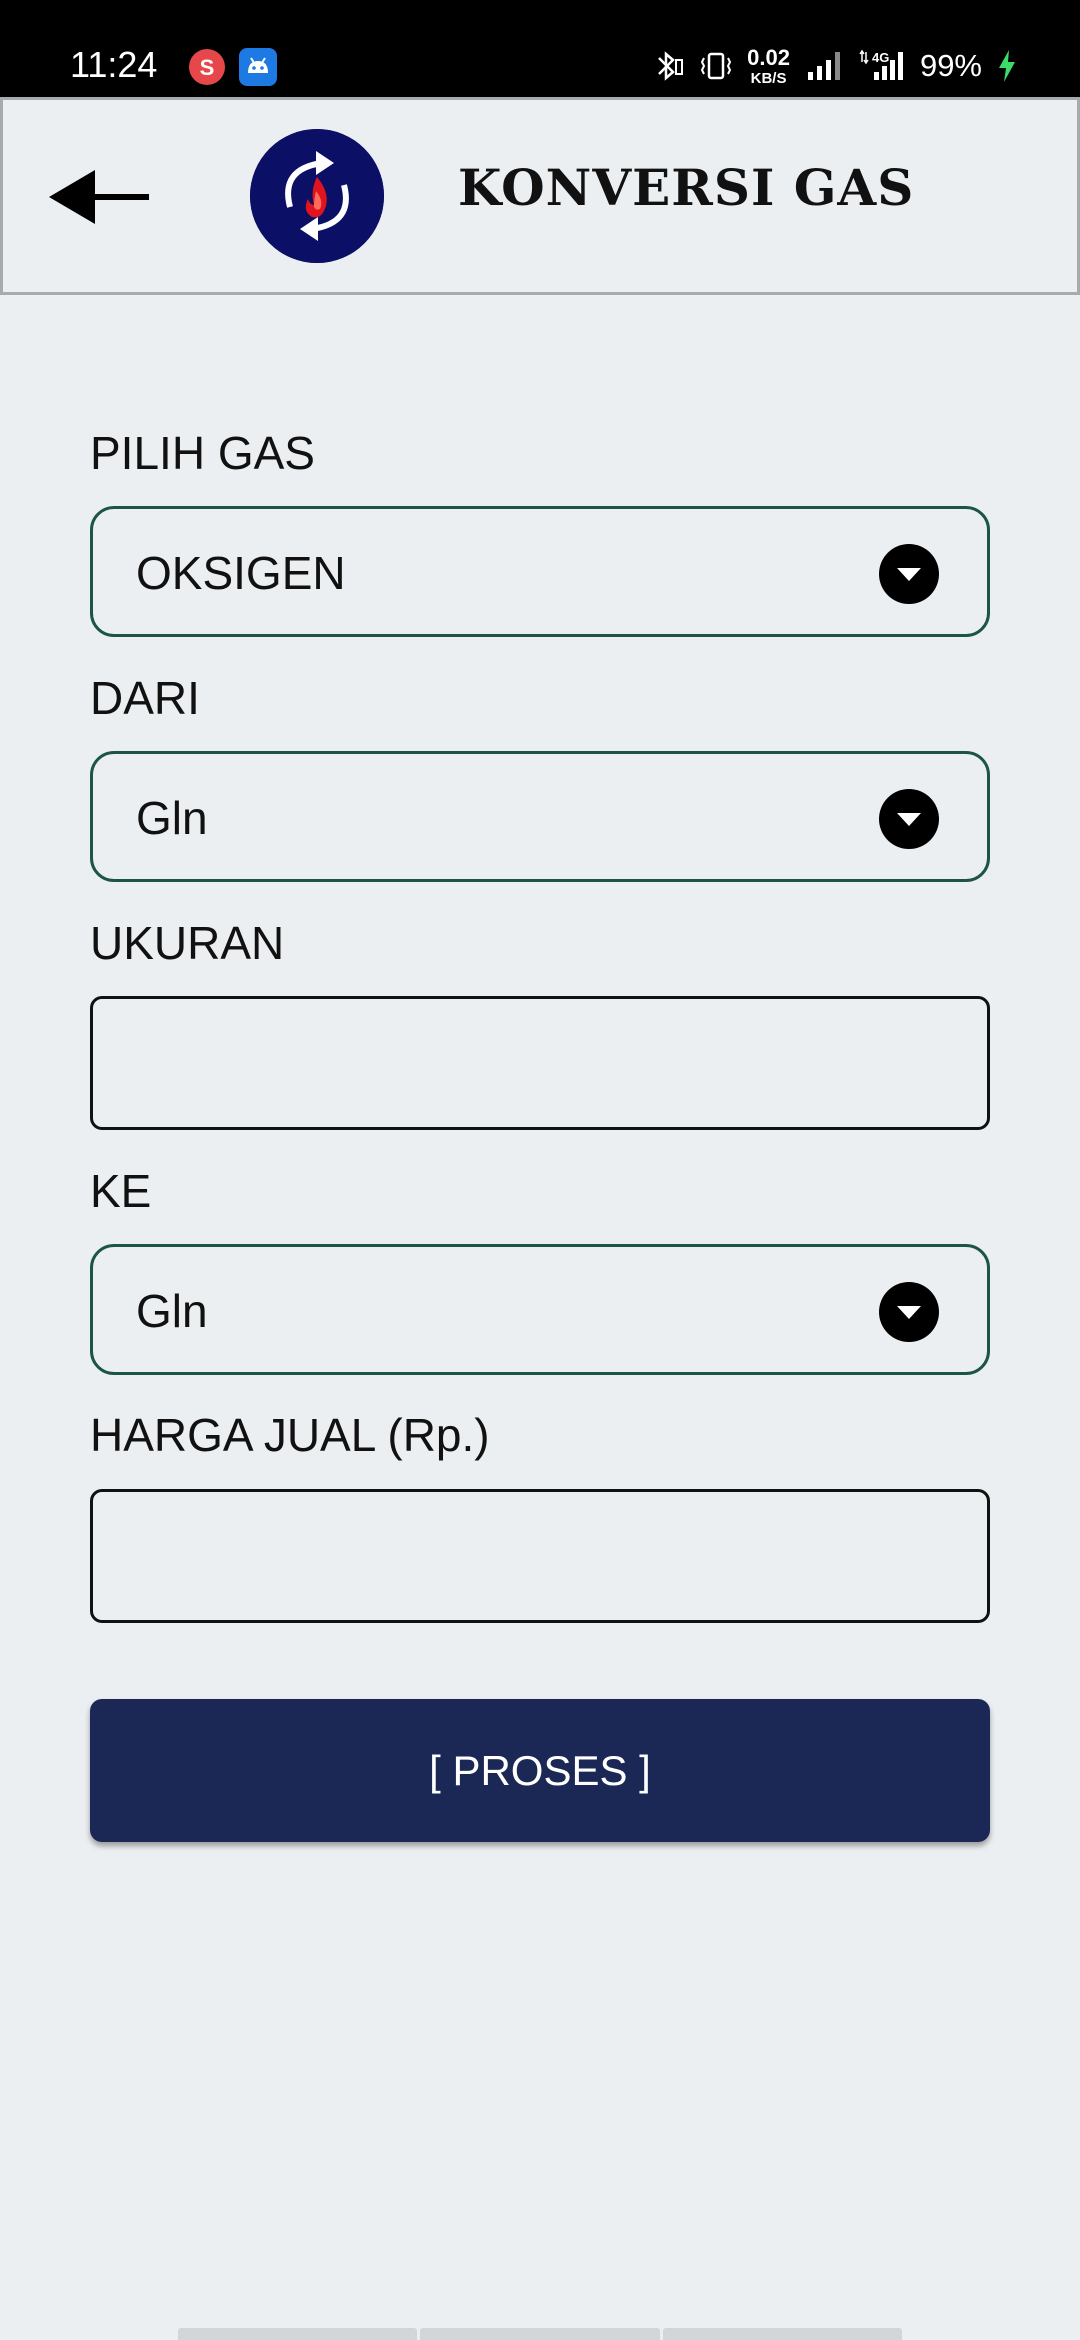  I want to click on svg-text: S, so click(207, 67).